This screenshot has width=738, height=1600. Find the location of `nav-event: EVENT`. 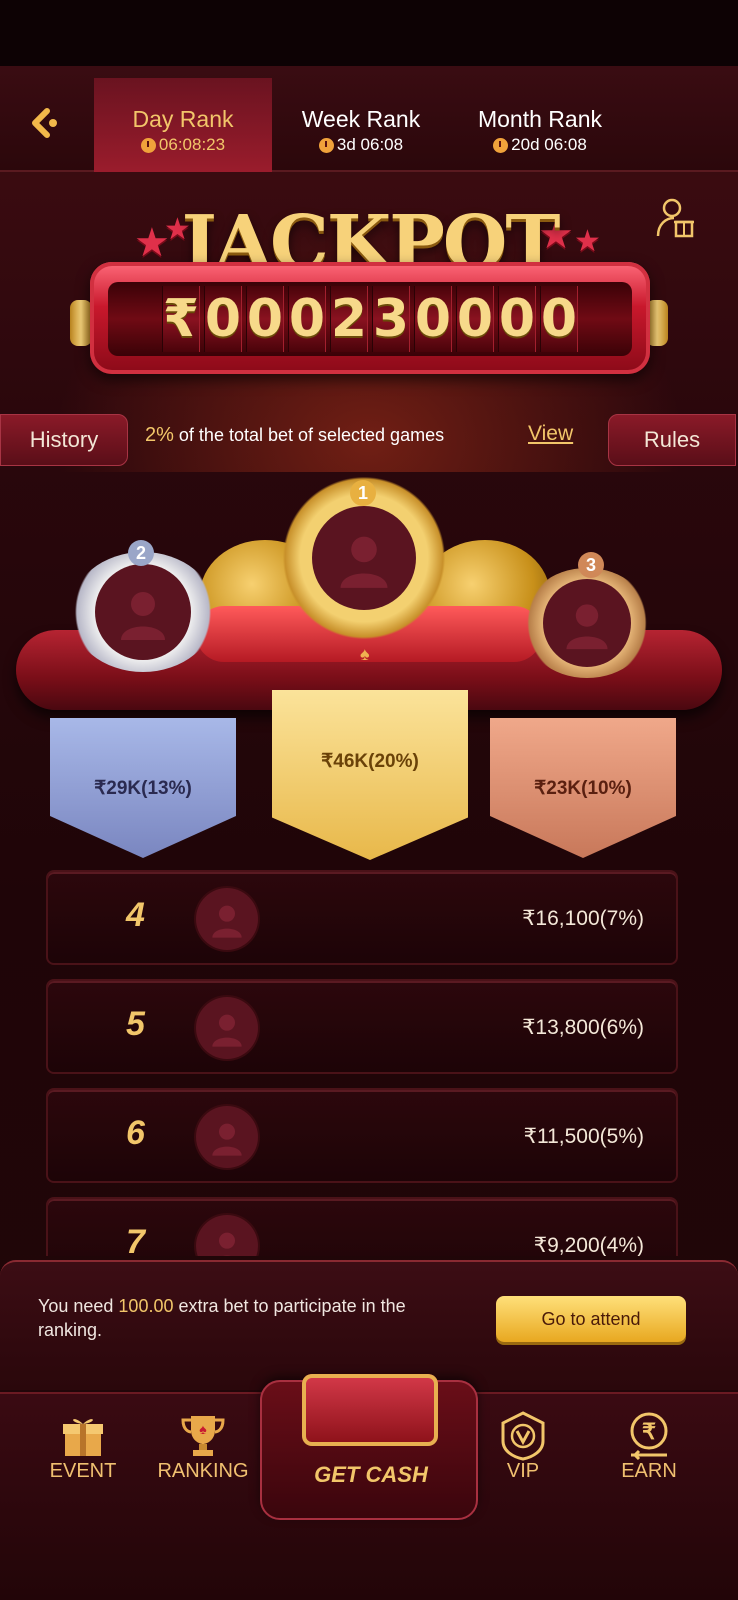

nav-event: EVENT is located at coordinates (83, 1449).